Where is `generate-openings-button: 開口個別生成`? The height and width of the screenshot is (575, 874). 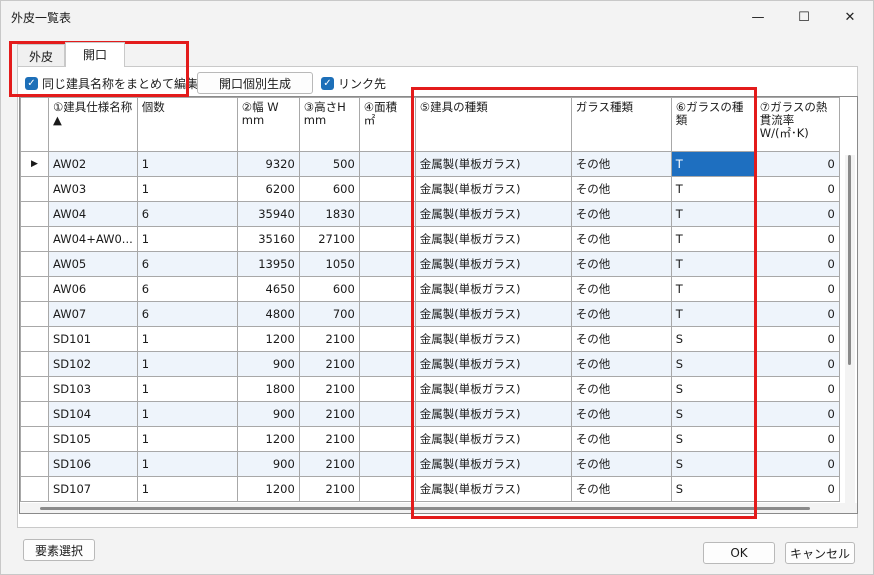
generate-openings-button: 開口個別生成 is located at coordinates (255, 83).